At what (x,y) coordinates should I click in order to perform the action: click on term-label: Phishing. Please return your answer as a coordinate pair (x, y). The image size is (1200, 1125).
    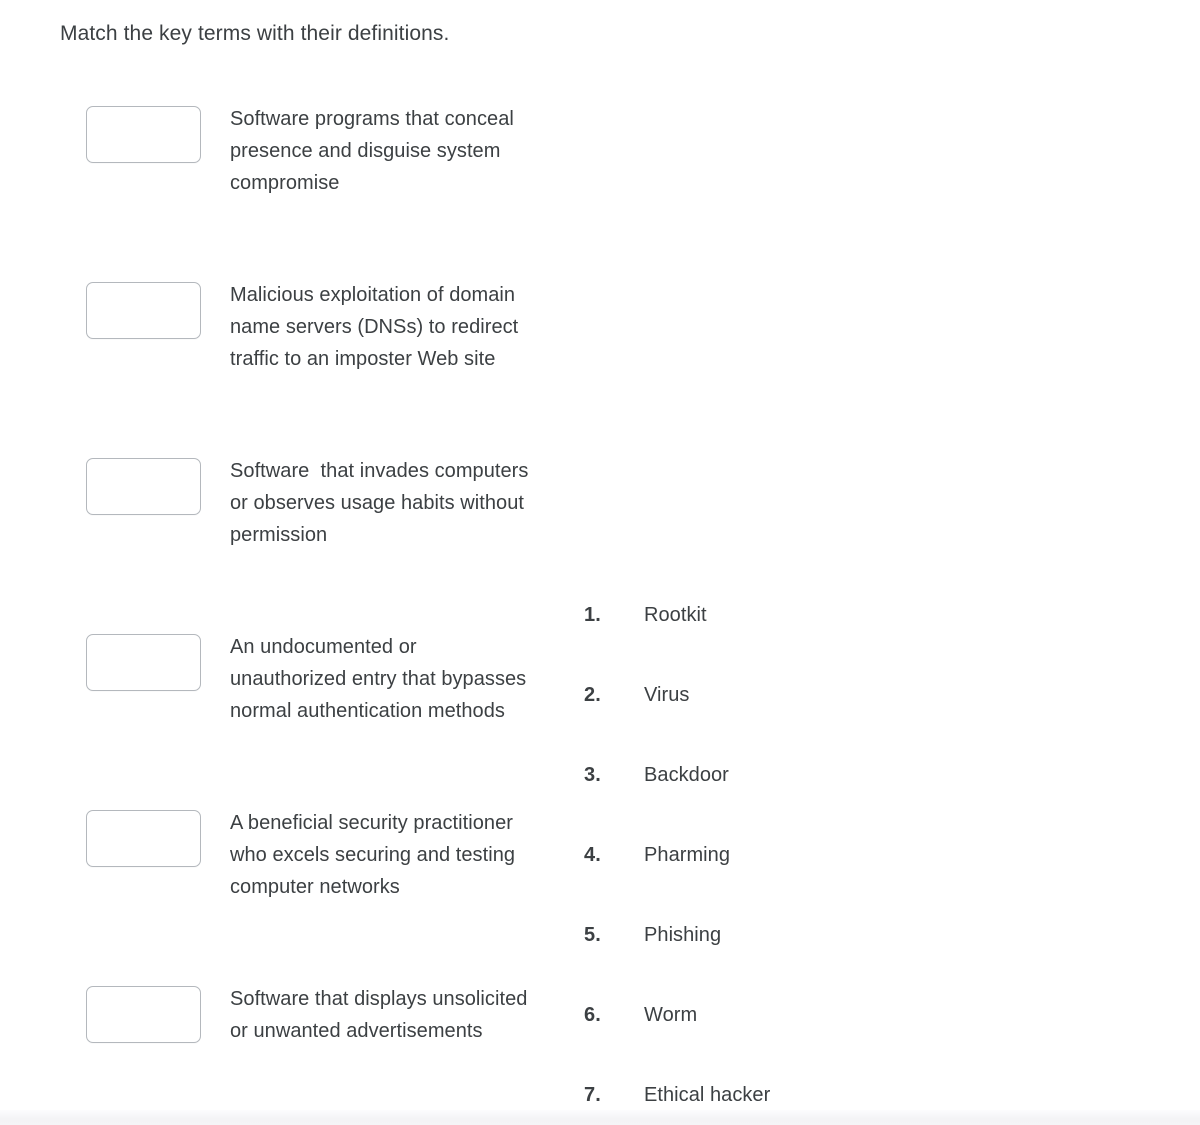
    Looking at the image, I should click on (683, 935).